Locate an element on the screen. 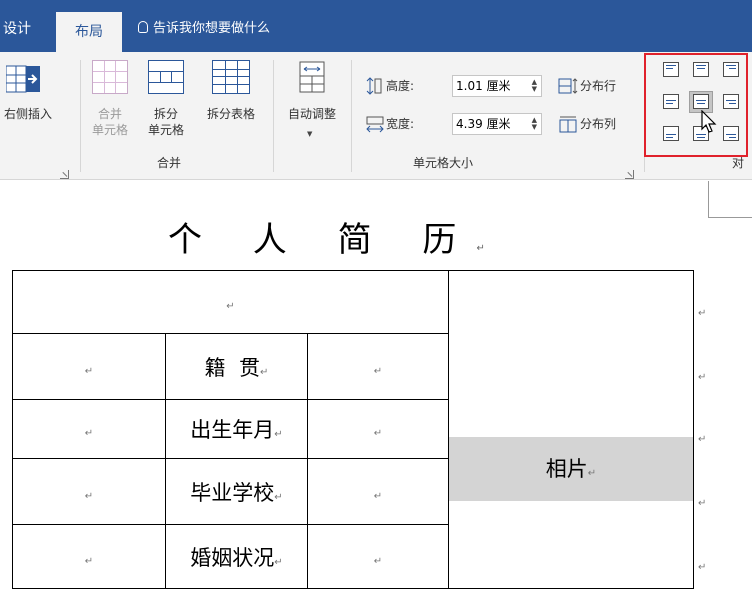 This screenshot has height=599, width=752. align-center-right-button is located at coordinates (731, 102).